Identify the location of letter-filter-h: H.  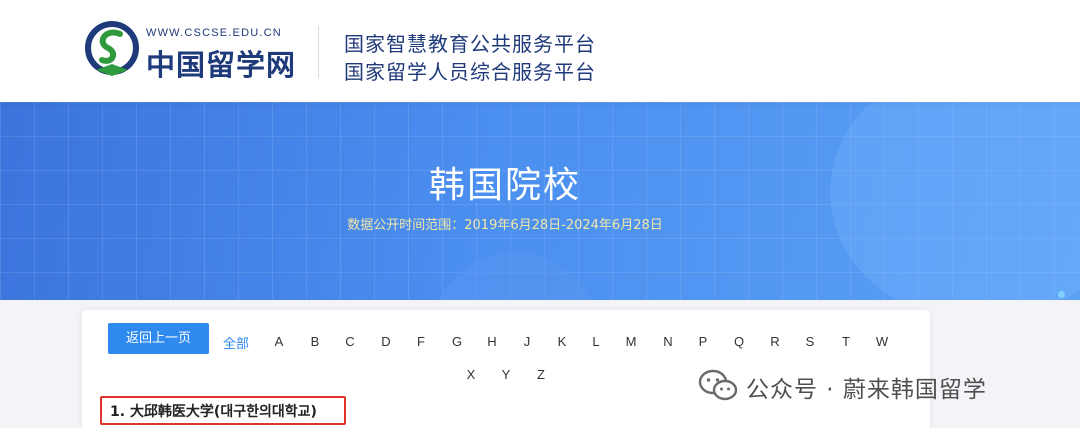
(492, 341).